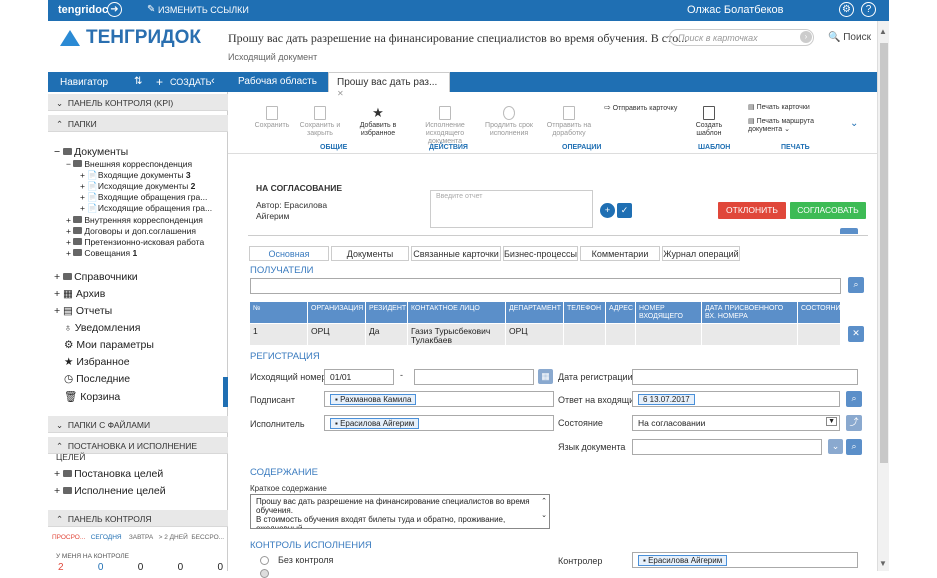  What do you see at coordinates (585, 312) in the screenshot?
I see `col-phone: ТЕЛЕФОН` at bounding box center [585, 312].